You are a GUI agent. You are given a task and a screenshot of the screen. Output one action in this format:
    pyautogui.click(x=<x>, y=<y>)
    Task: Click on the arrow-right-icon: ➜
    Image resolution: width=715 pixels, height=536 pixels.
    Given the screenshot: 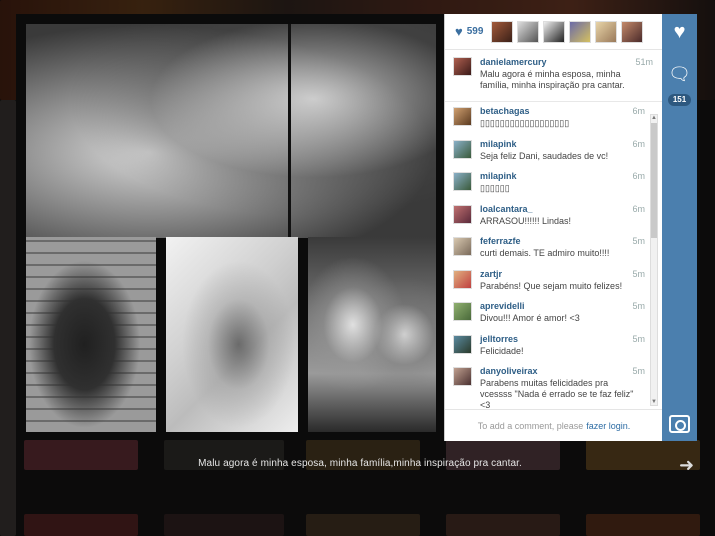 What is the action you would take?
    pyautogui.click(x=688, y=465)
    